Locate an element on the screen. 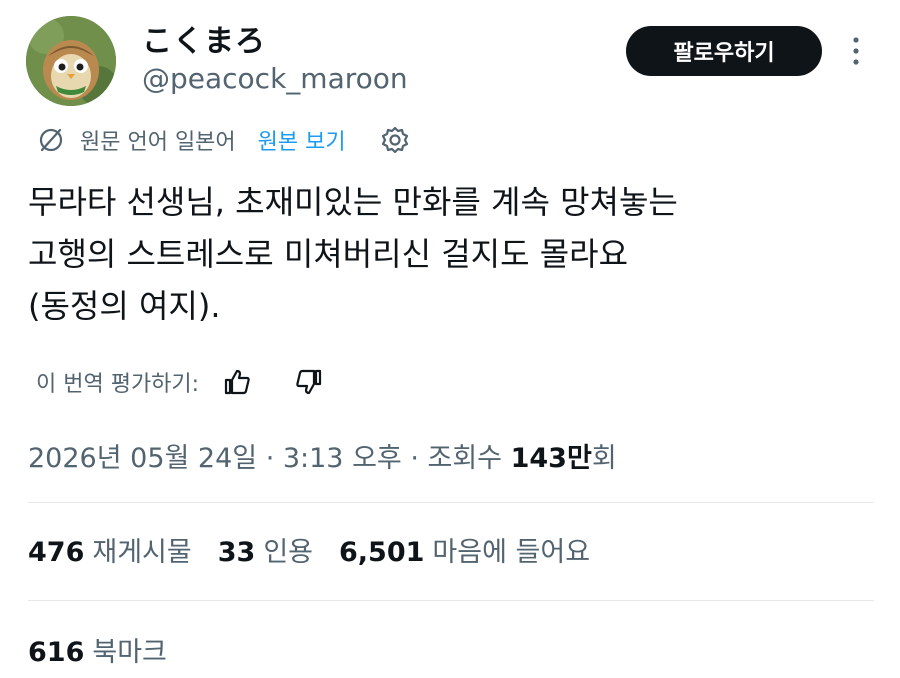  rate-translation: 이 번역 평가하기: is located at coordinates (180, 382).